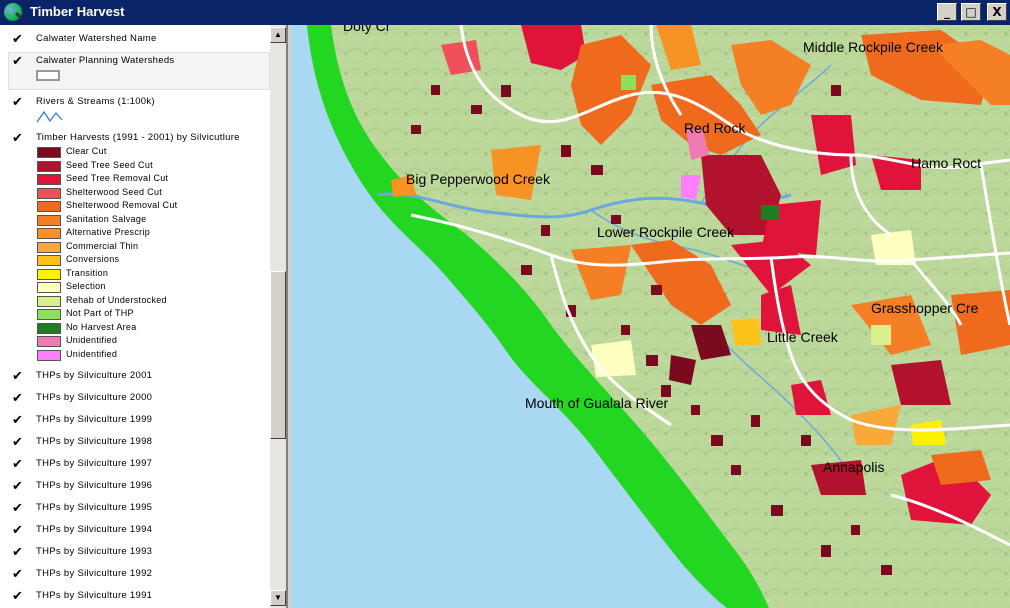 The height and width of the screenshot is (608, 1010). Describe the element at coordinates (86, 151) in the screenshot. I see `legend-label: Clear Cut` at that location.